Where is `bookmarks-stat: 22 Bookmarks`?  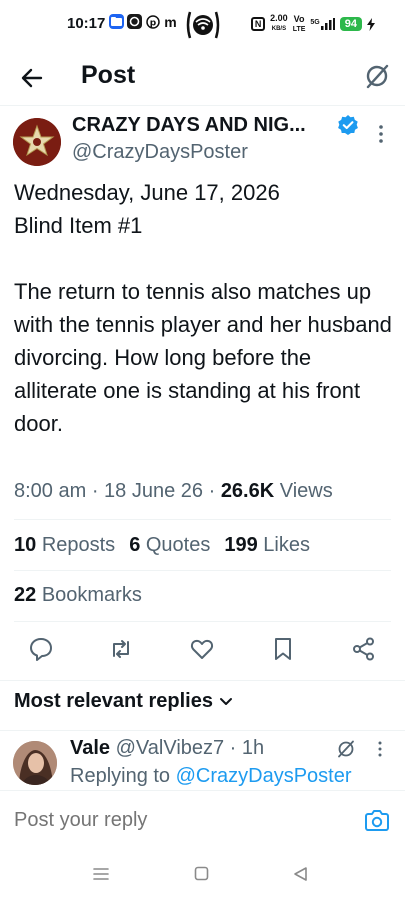 bookmarks-stat: 22 Bookmarks is located at coordinates (78, 595).